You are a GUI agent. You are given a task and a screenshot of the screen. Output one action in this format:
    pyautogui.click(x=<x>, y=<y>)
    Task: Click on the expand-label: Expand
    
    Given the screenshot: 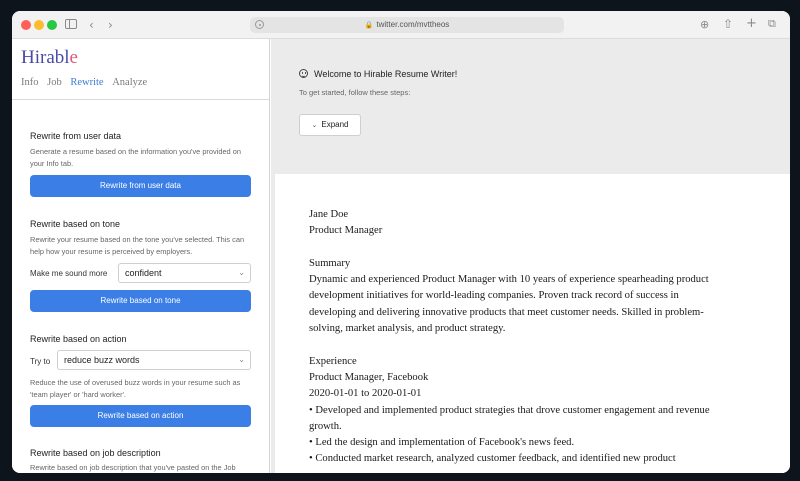 What is the action you would take?
    pyautogui.click(x=335, y=124)
    